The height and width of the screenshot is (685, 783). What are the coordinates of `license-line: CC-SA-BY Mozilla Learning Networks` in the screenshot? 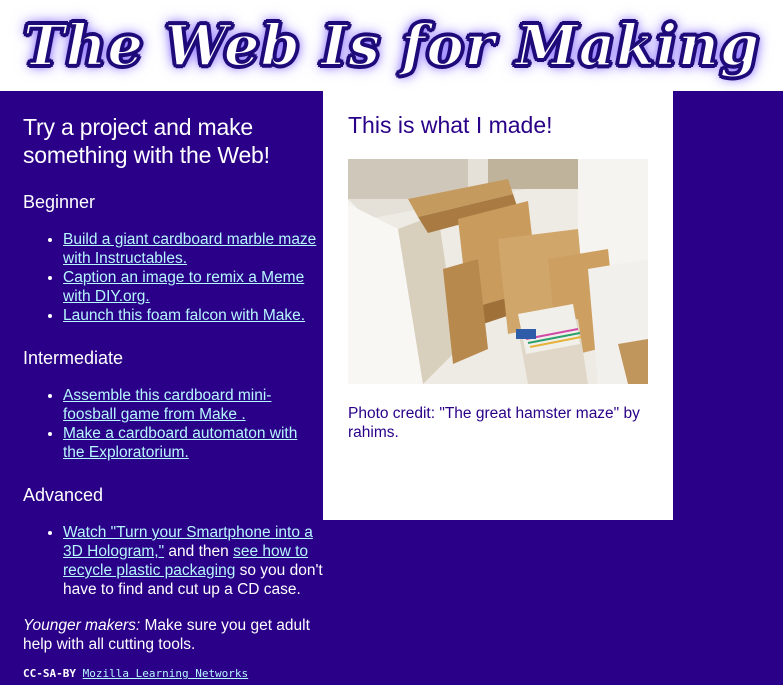 It's located at (173, 674).